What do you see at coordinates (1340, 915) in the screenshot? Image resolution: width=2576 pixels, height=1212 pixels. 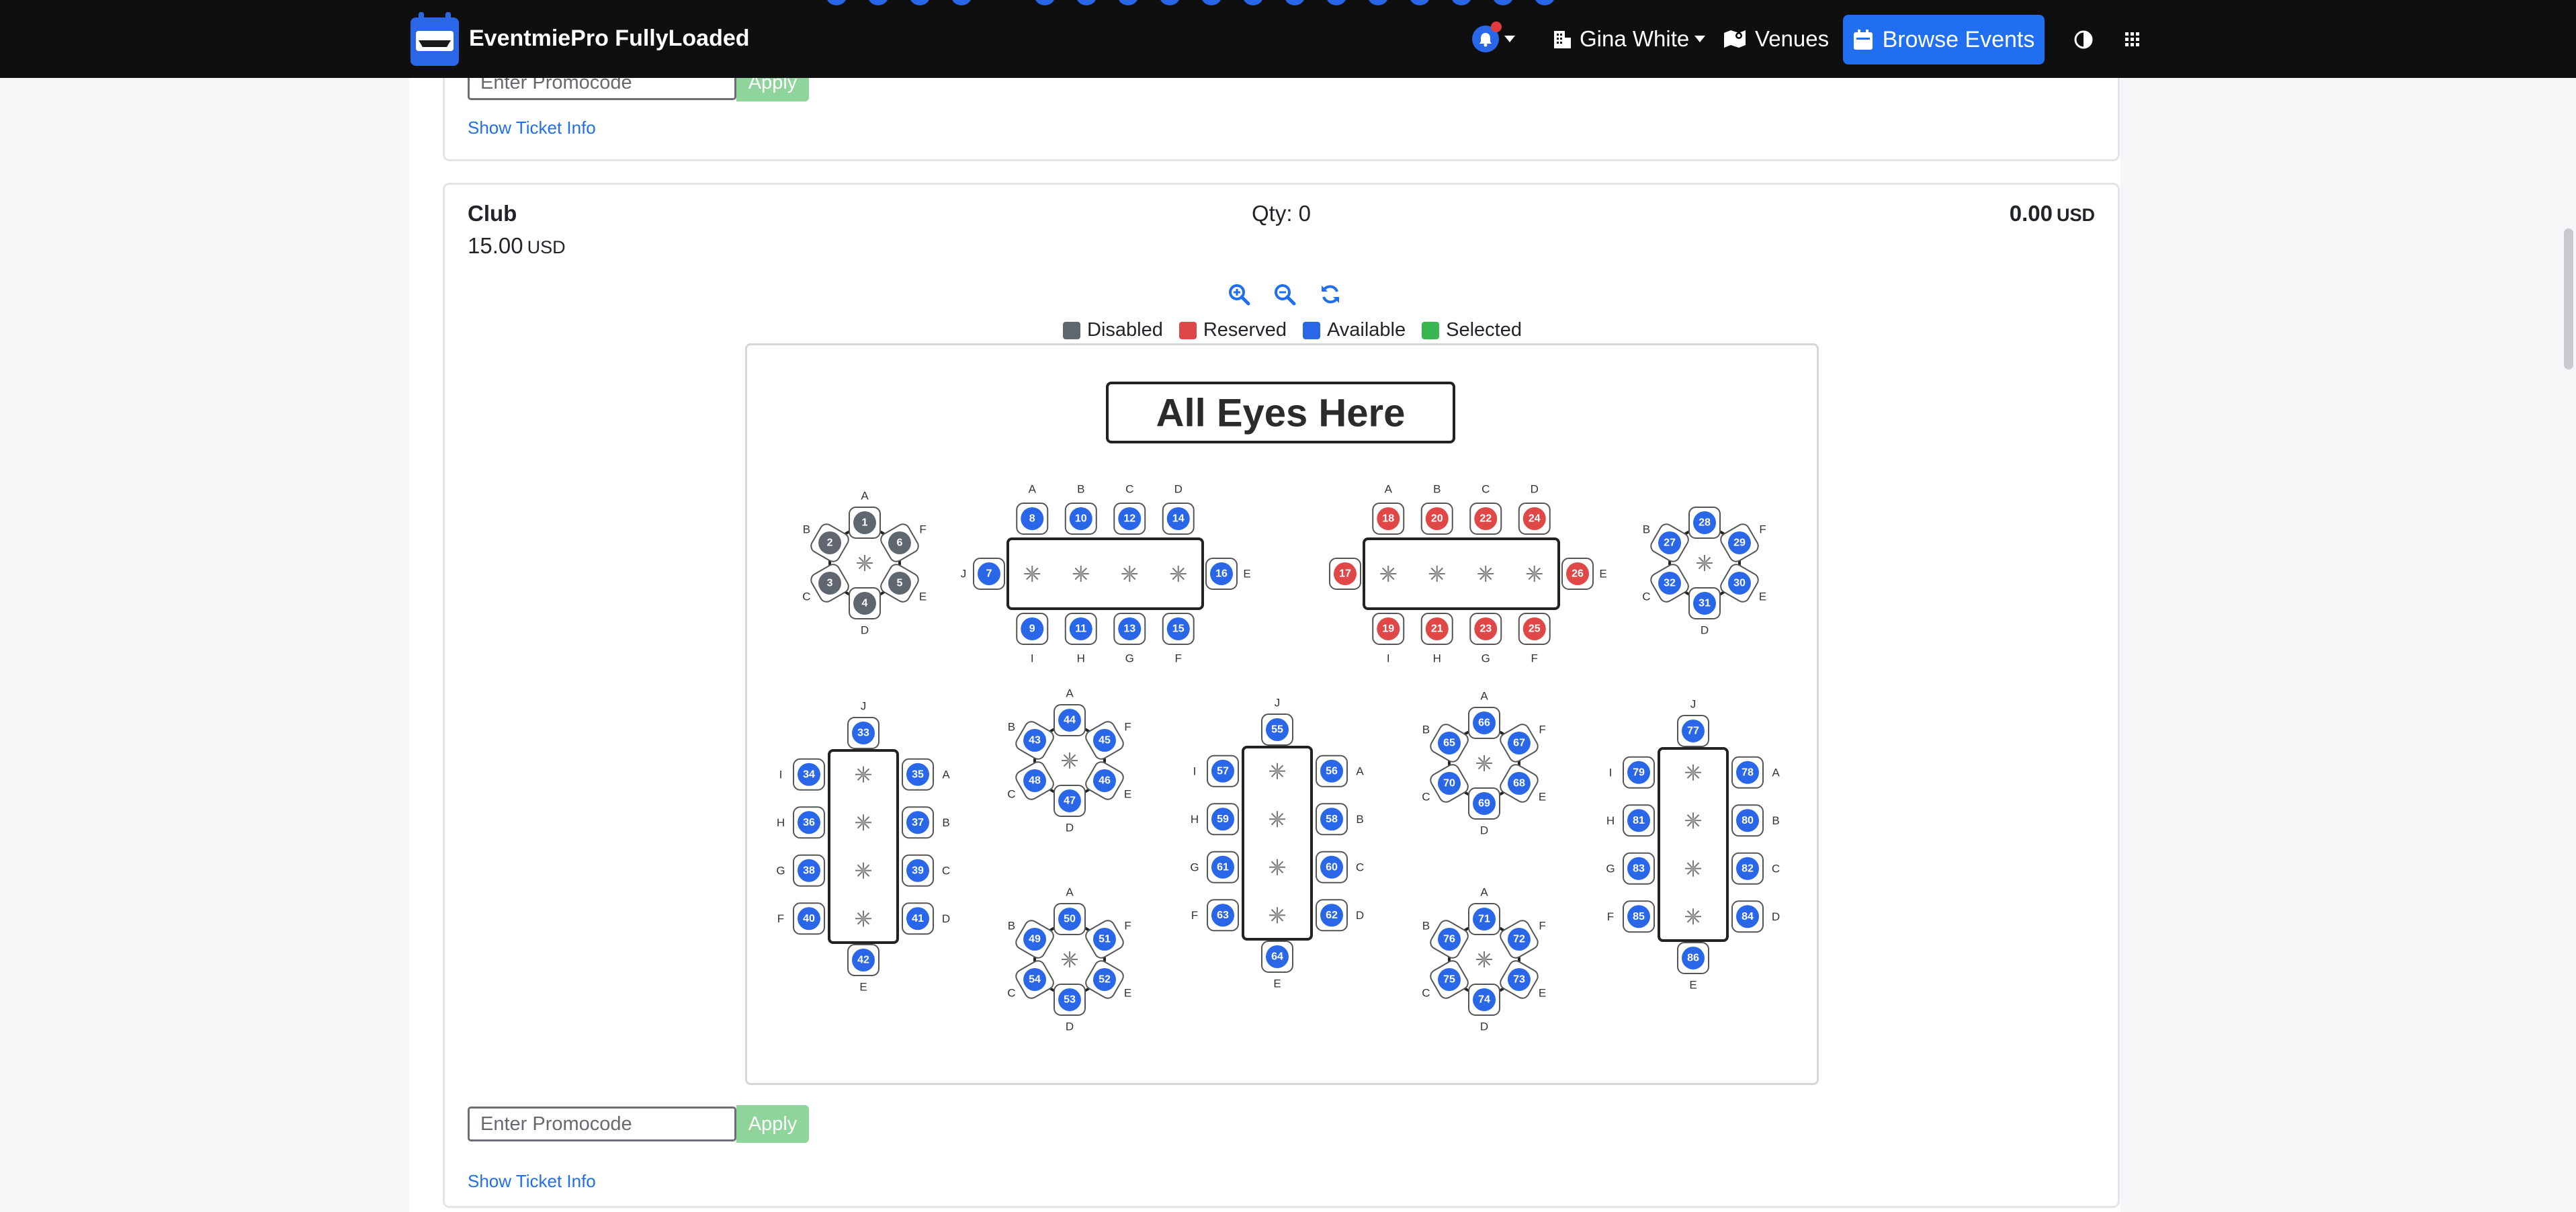 I see `seat-62: 62 D` at bounding box center [1340, 915].